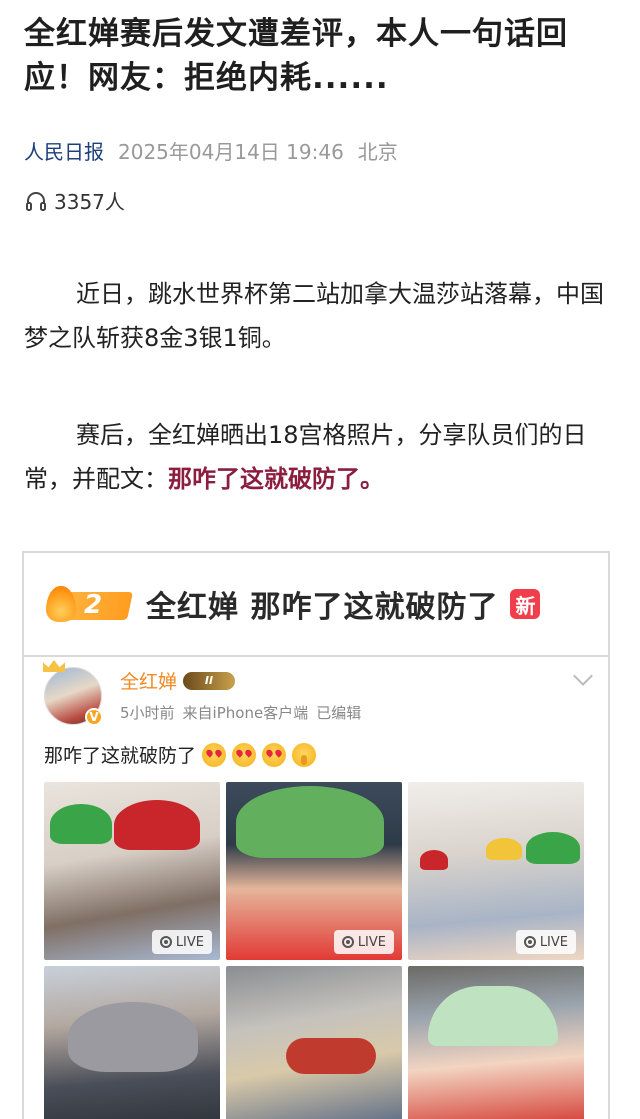 The width and height of the screenshot is (640, 1119). What do you see at coordinates (322, 607) in the screenshot?
I see `hot-topic-title: 全红婵 那咋了这就破防了` at bounding box center [322, 607].